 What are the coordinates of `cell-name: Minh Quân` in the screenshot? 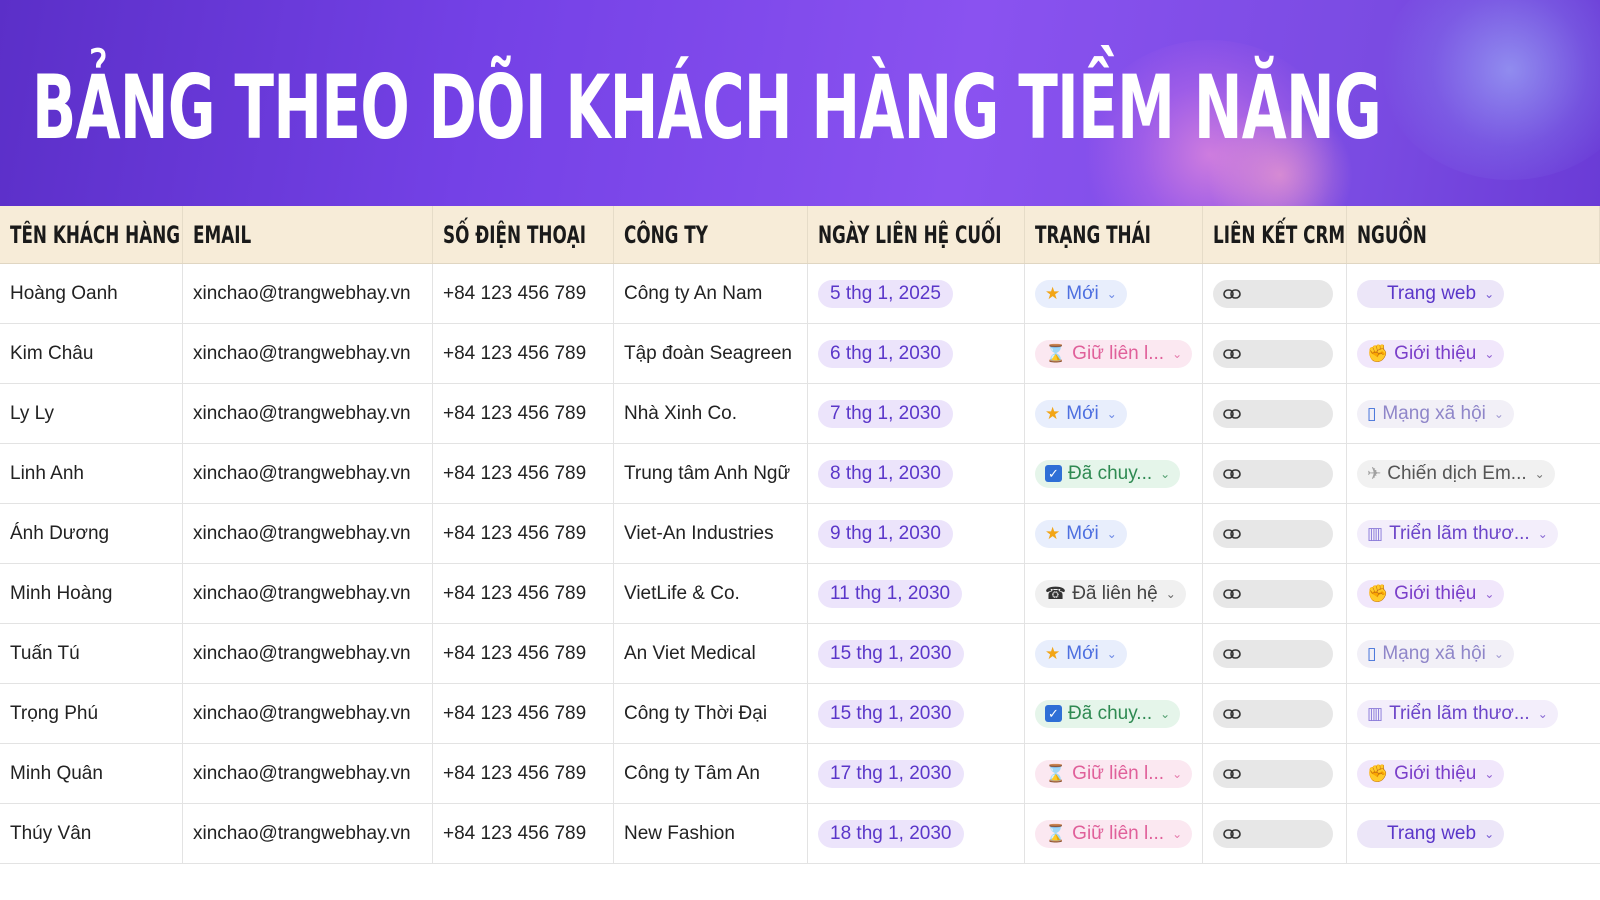 It's located at (91, 773).